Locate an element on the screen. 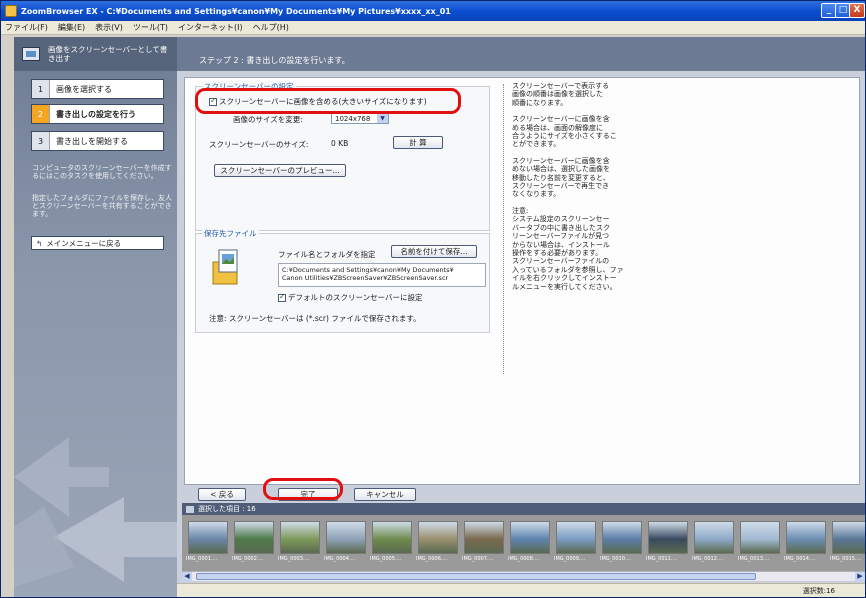  status-bar: 選択数:16 is located at coordinates (521, 590).